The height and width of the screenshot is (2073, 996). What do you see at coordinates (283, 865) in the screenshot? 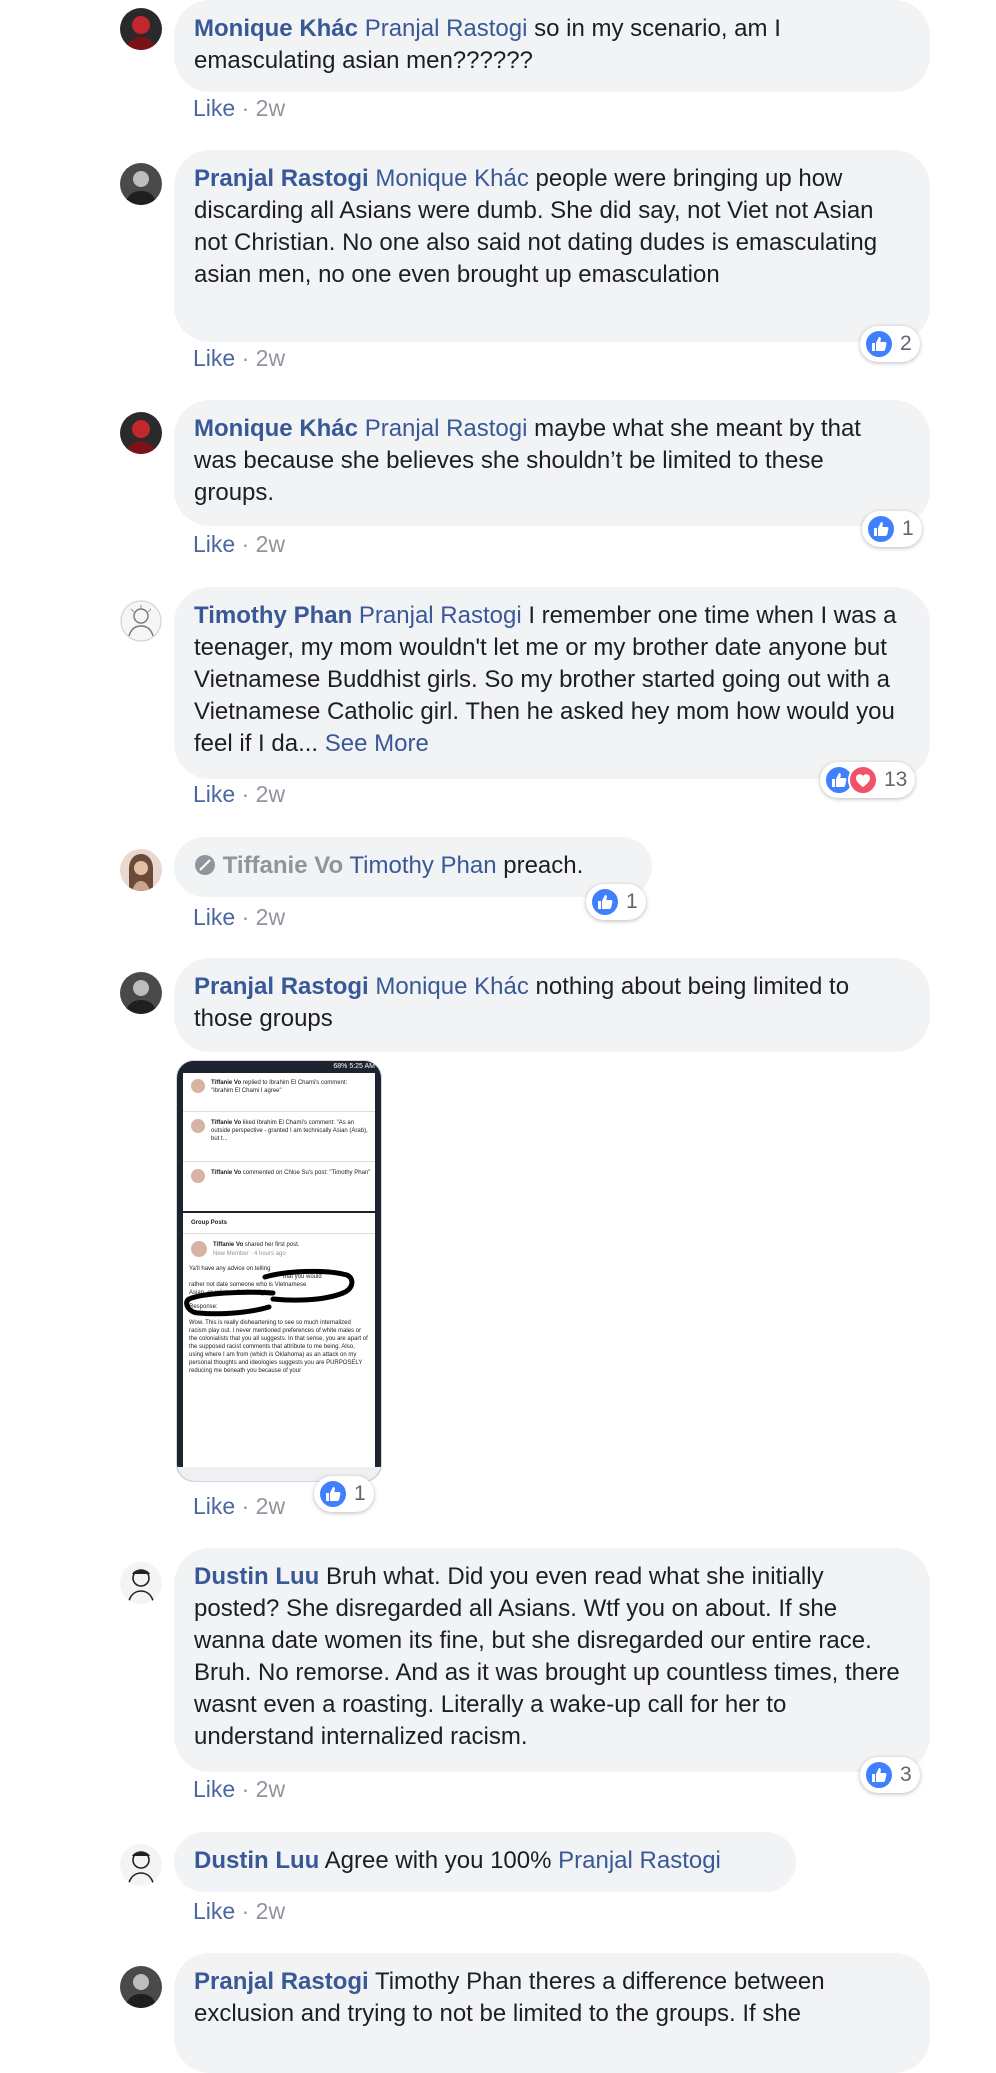
I see `comment-author: Tiffanie Vo` at bounding box center [283, 865].